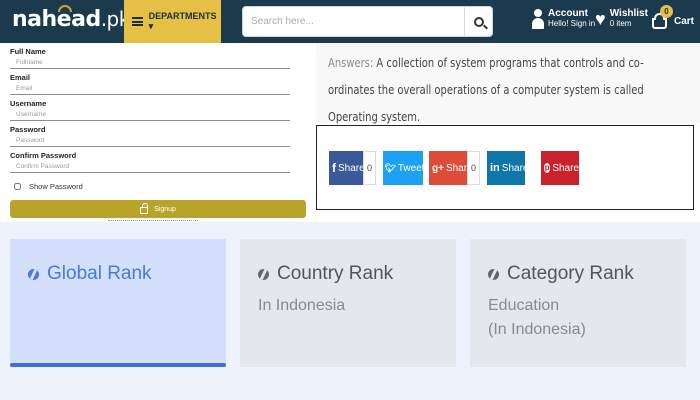 The width and height of the screenshot is (700, 400). Describe the element at coordinates (684, 21) in the screenshot. I see `cart-title: Cart` at that location.